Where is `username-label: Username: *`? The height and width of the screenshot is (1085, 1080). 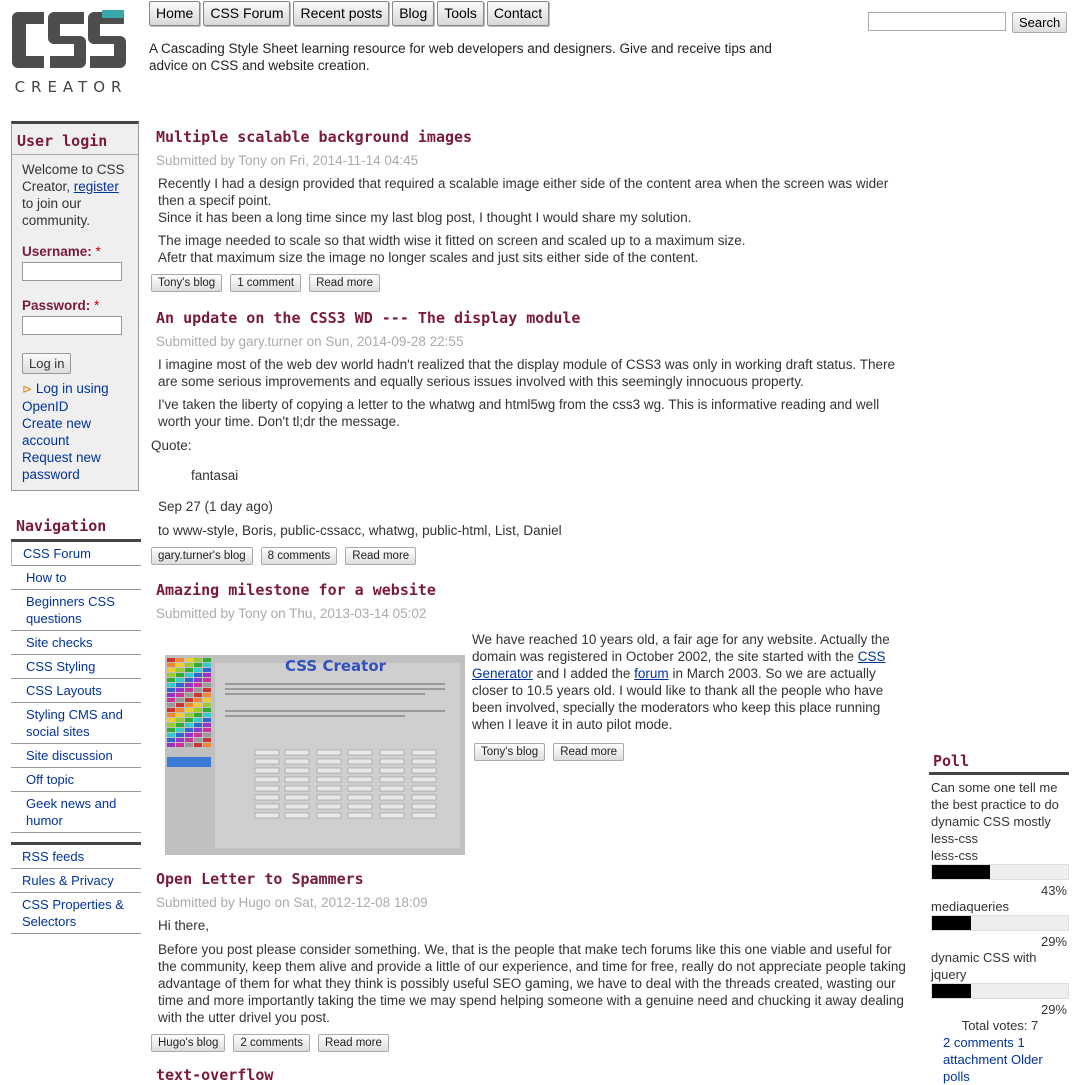 username-label: Username: * is located at coordinates (75, 251).